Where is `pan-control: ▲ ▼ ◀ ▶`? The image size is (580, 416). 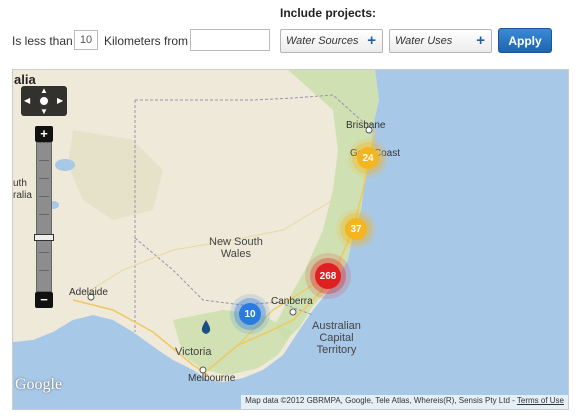 pan-control: ▲ ▼ ◀ ▶ is located at coordinates (44, 101).